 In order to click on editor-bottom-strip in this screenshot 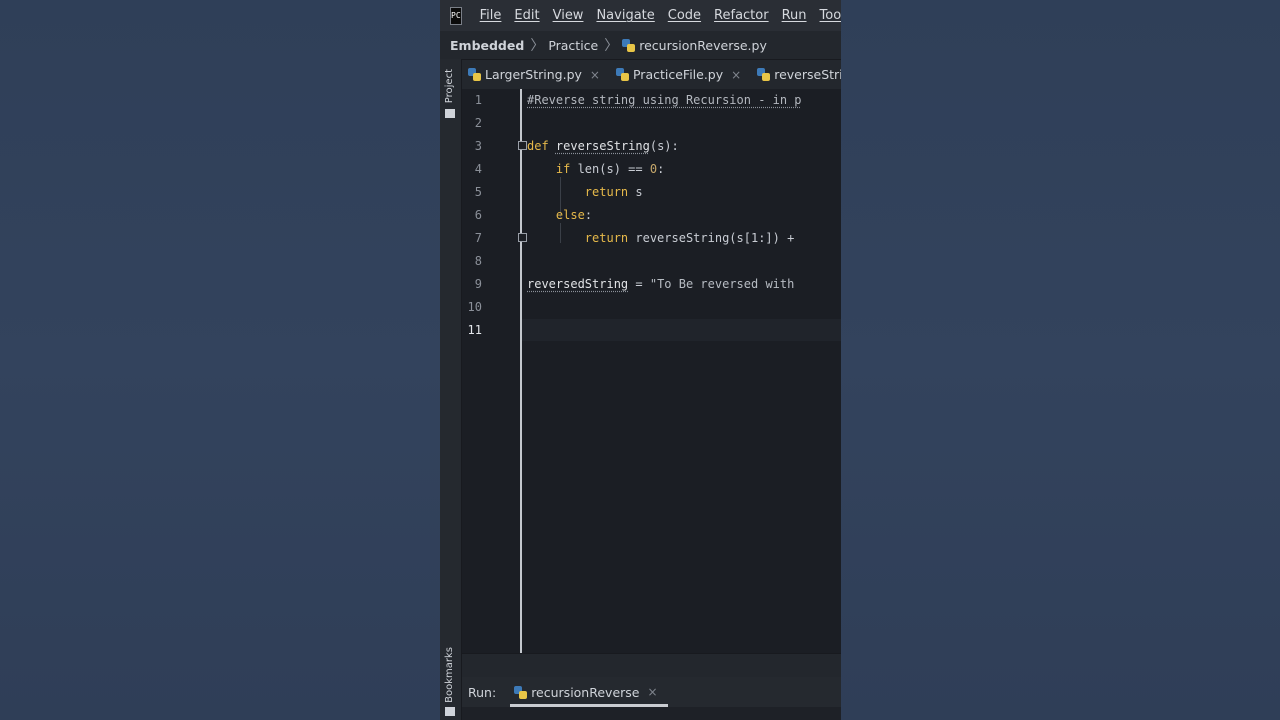, I will do `click(651, 665)`.